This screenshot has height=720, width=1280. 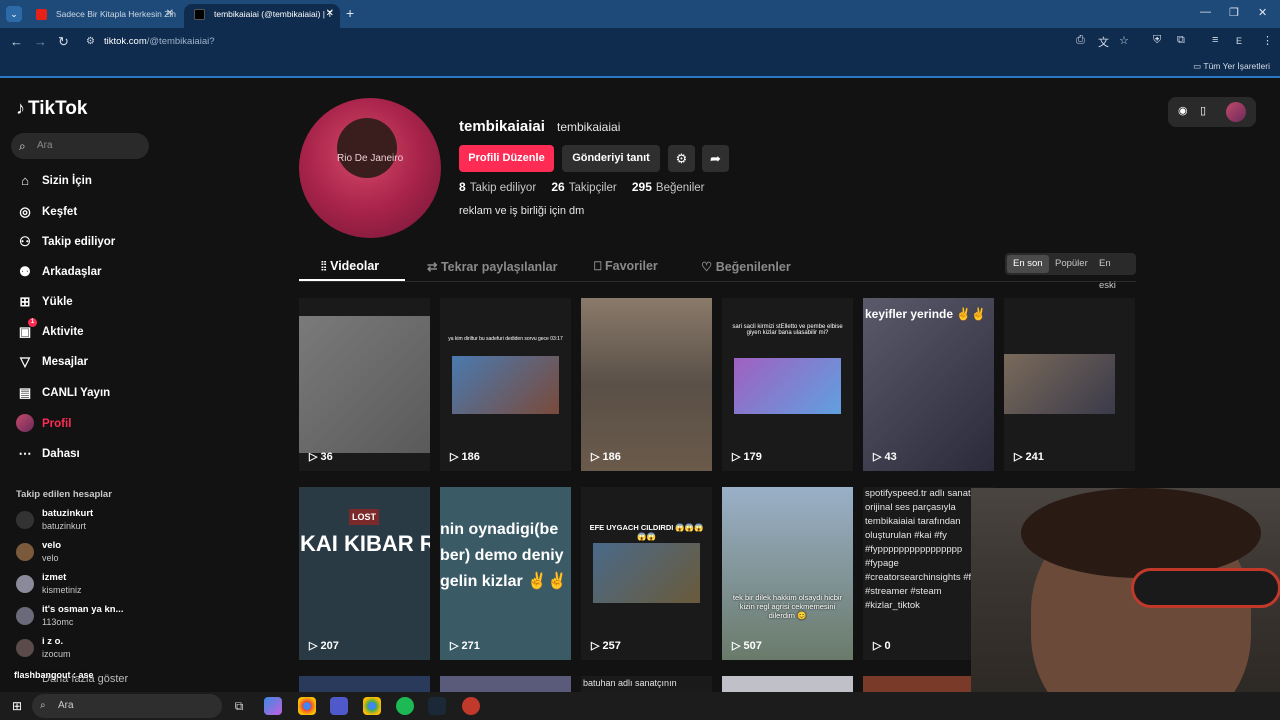 I want to click on view-count: ▷ 507, so click(x=747, y=646).